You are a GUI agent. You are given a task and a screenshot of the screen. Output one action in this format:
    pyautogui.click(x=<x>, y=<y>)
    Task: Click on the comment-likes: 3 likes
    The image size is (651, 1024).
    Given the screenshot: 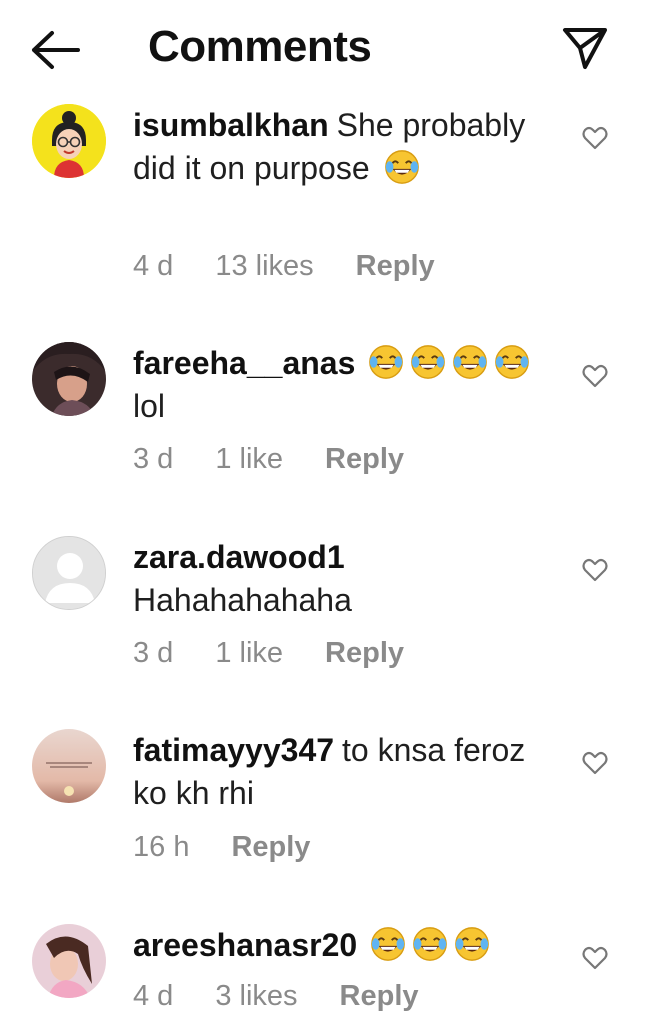 What is the action you would take?
    pyautogui.click(x=256, y=996)
    